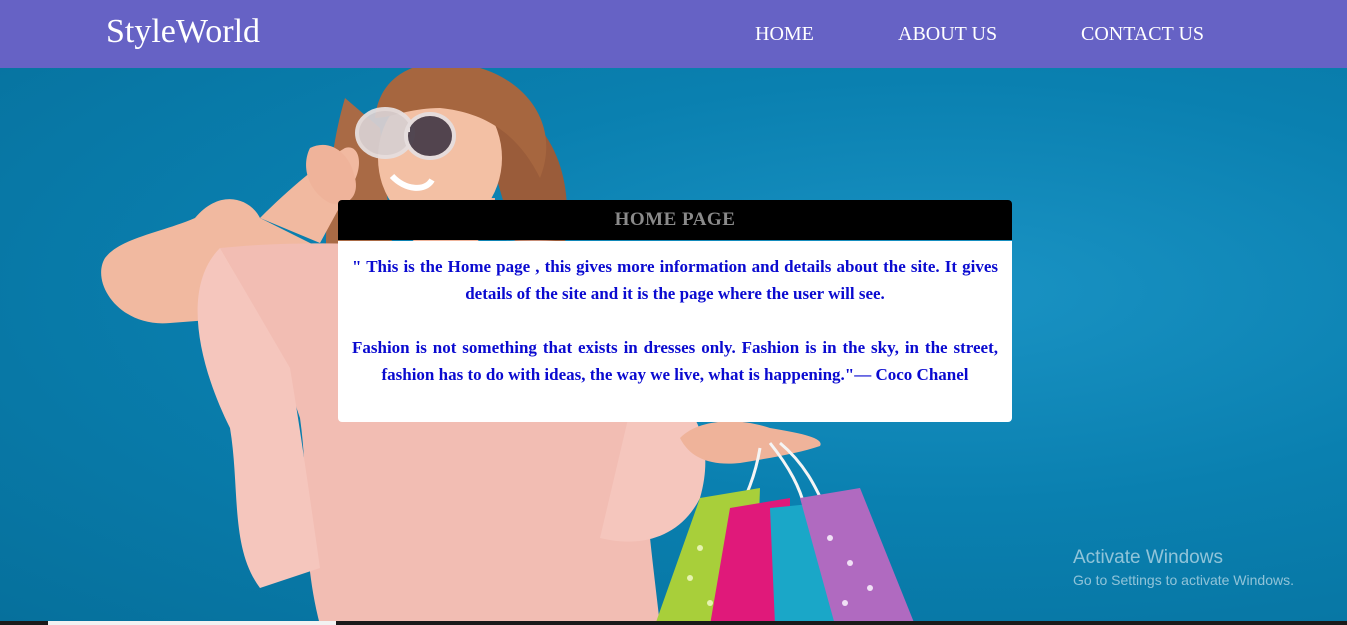 This screenshot has width=1347, height=625. Describe the element at coordinates (675, 320) in the screenshot. I see `paragraph-spacer` at that location.